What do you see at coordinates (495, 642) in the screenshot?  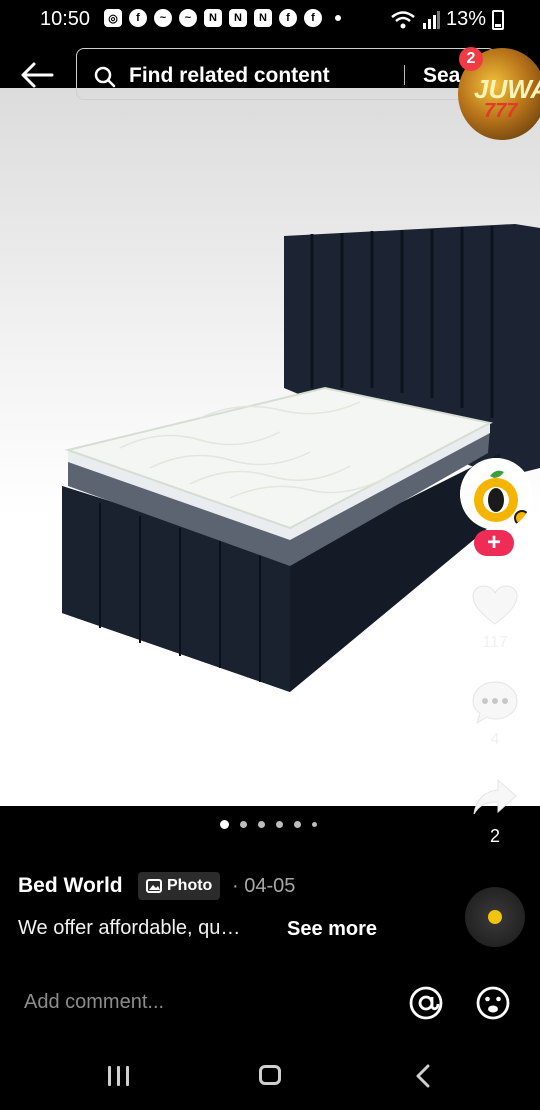 I see `like-count: 117` at bounding box center [495, 642].